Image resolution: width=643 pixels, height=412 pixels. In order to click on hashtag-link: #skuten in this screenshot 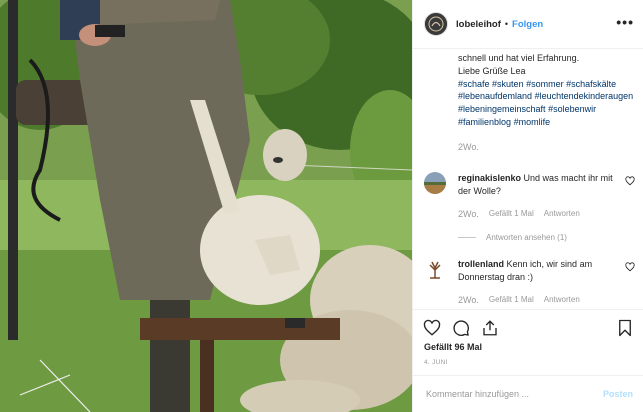, I will do `click(508, 84)`.